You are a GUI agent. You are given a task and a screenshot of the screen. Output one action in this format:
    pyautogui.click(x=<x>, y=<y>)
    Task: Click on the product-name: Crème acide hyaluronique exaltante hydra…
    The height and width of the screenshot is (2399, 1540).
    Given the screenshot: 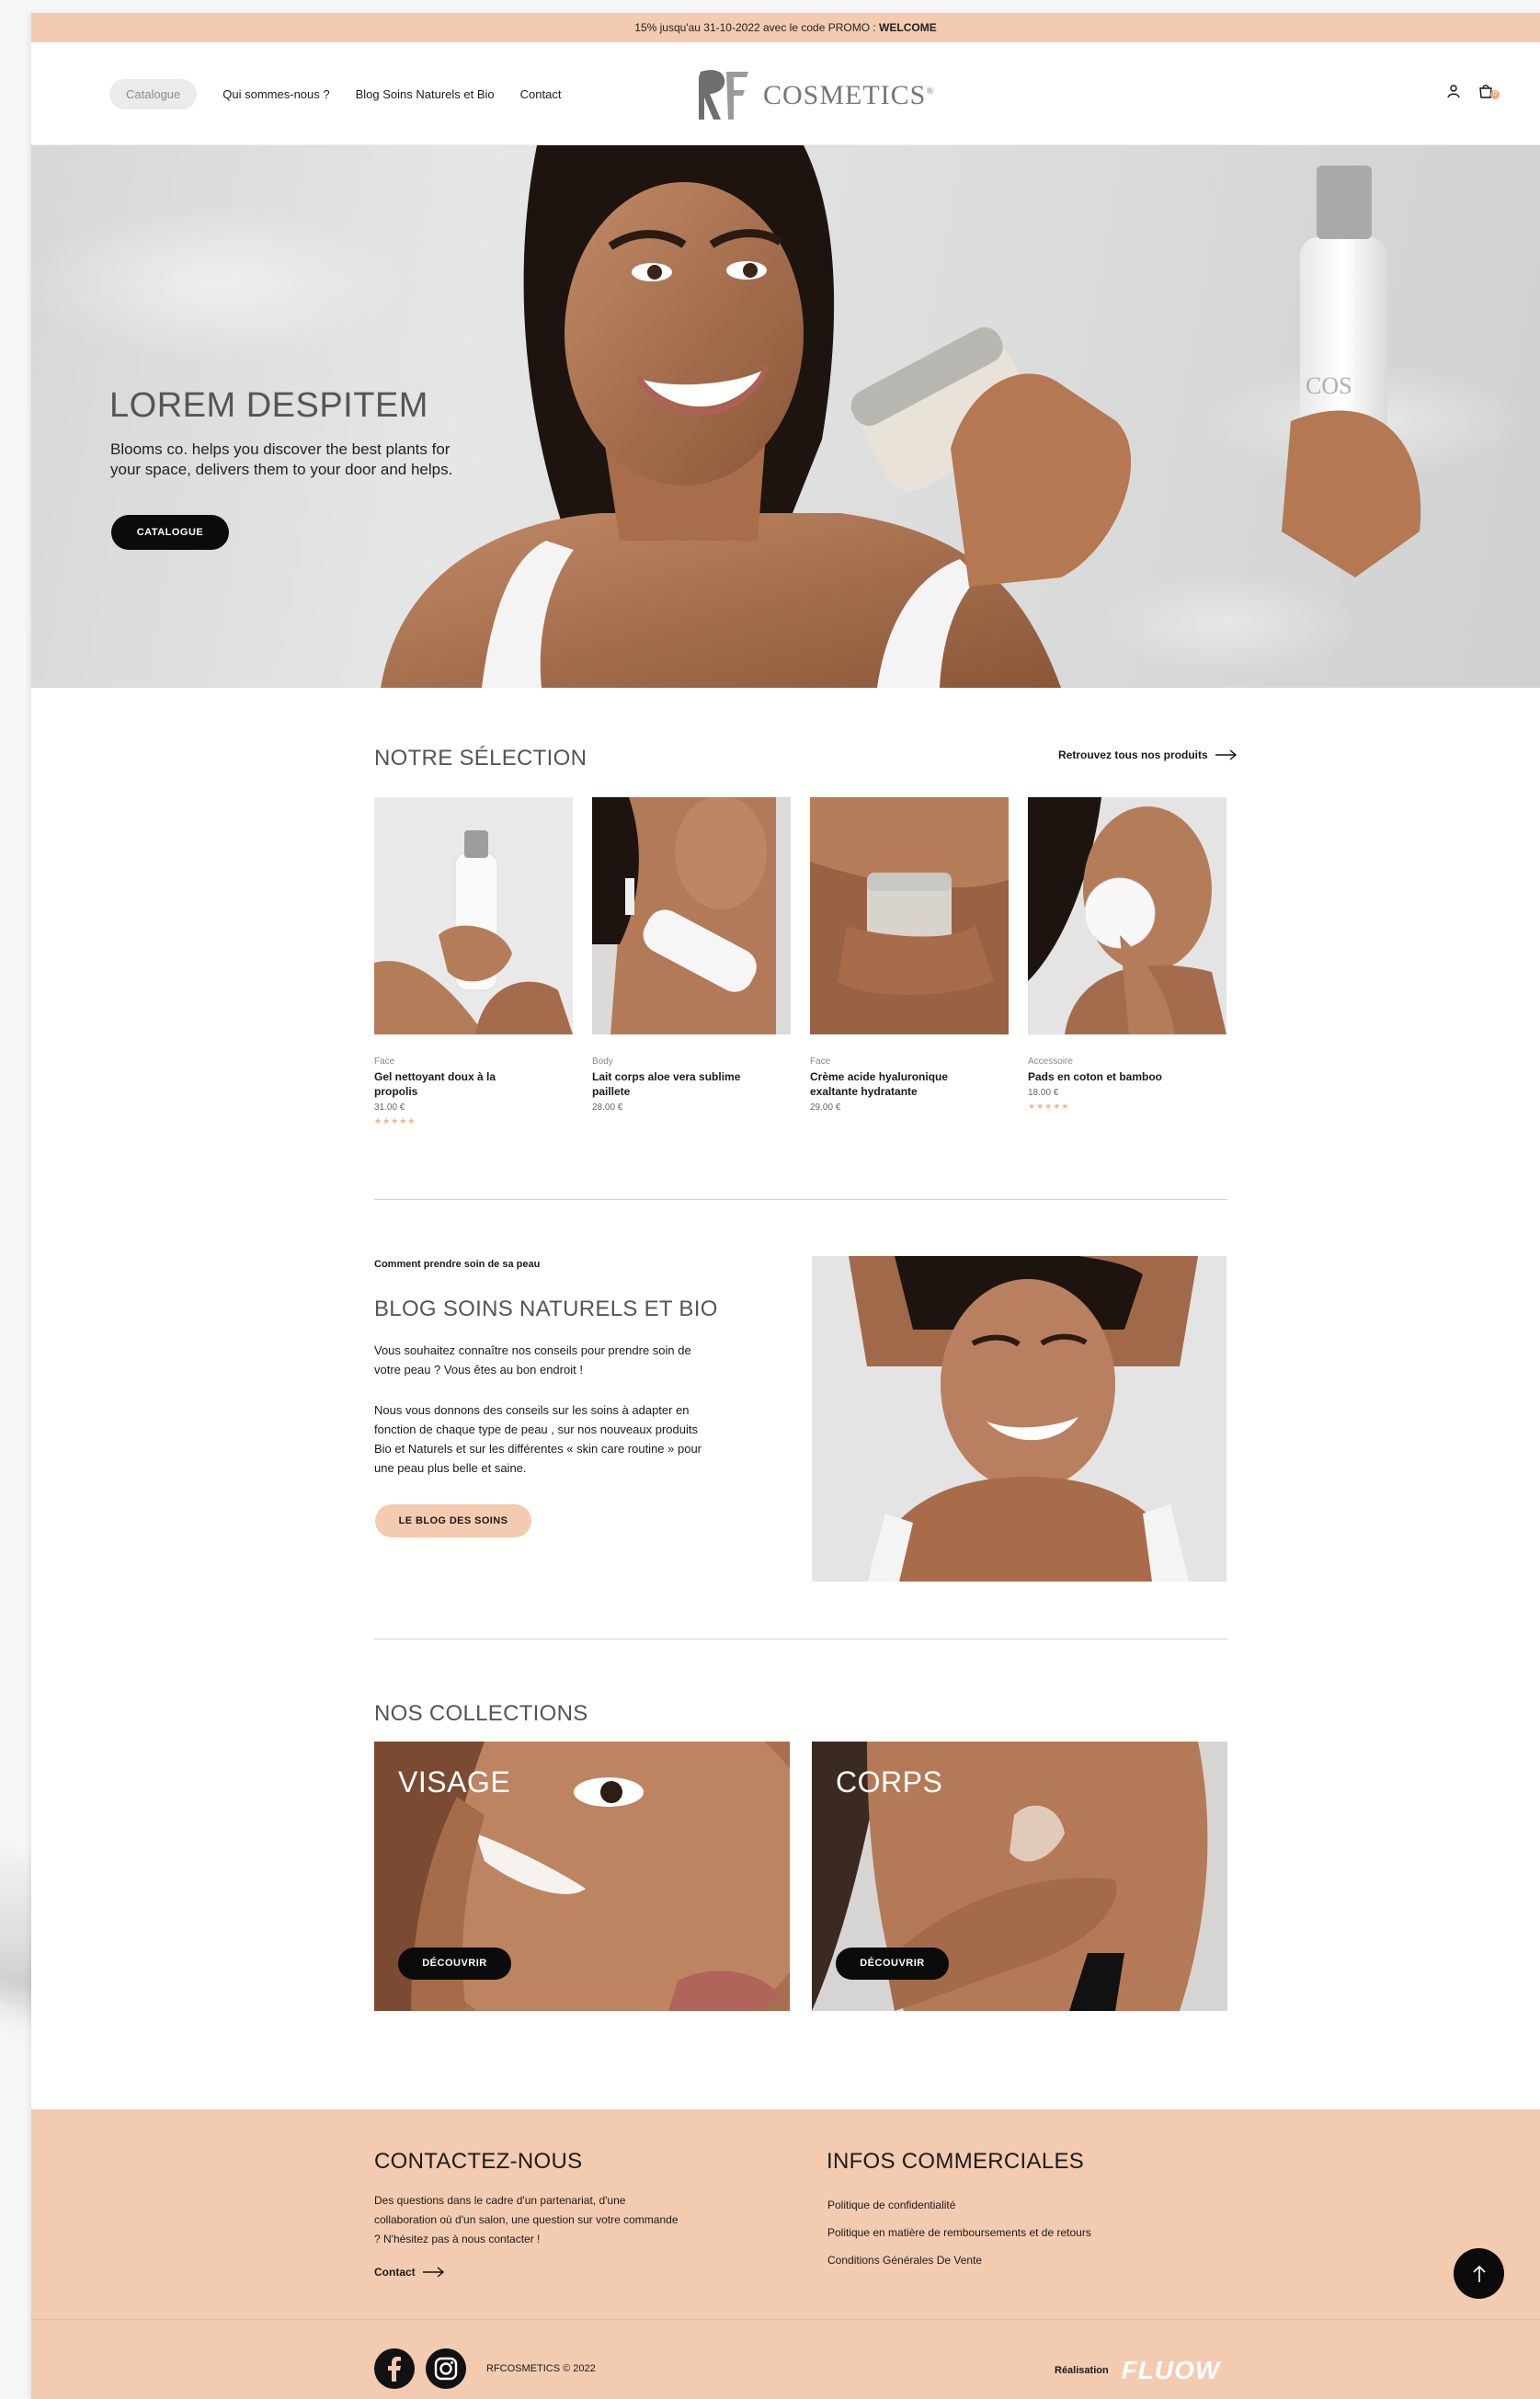 What is the action you would take?
    pyautogui.click(x=892, y=1084)
    